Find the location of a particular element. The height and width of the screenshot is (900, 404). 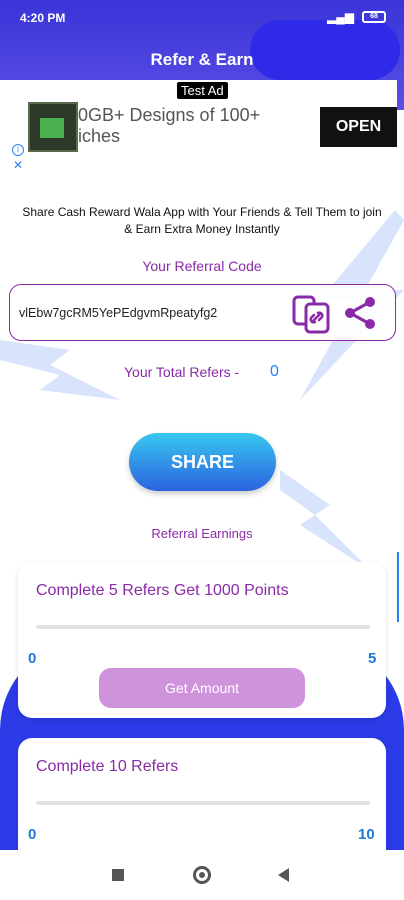

system-nav-bar is located at coordinates (202, 875).